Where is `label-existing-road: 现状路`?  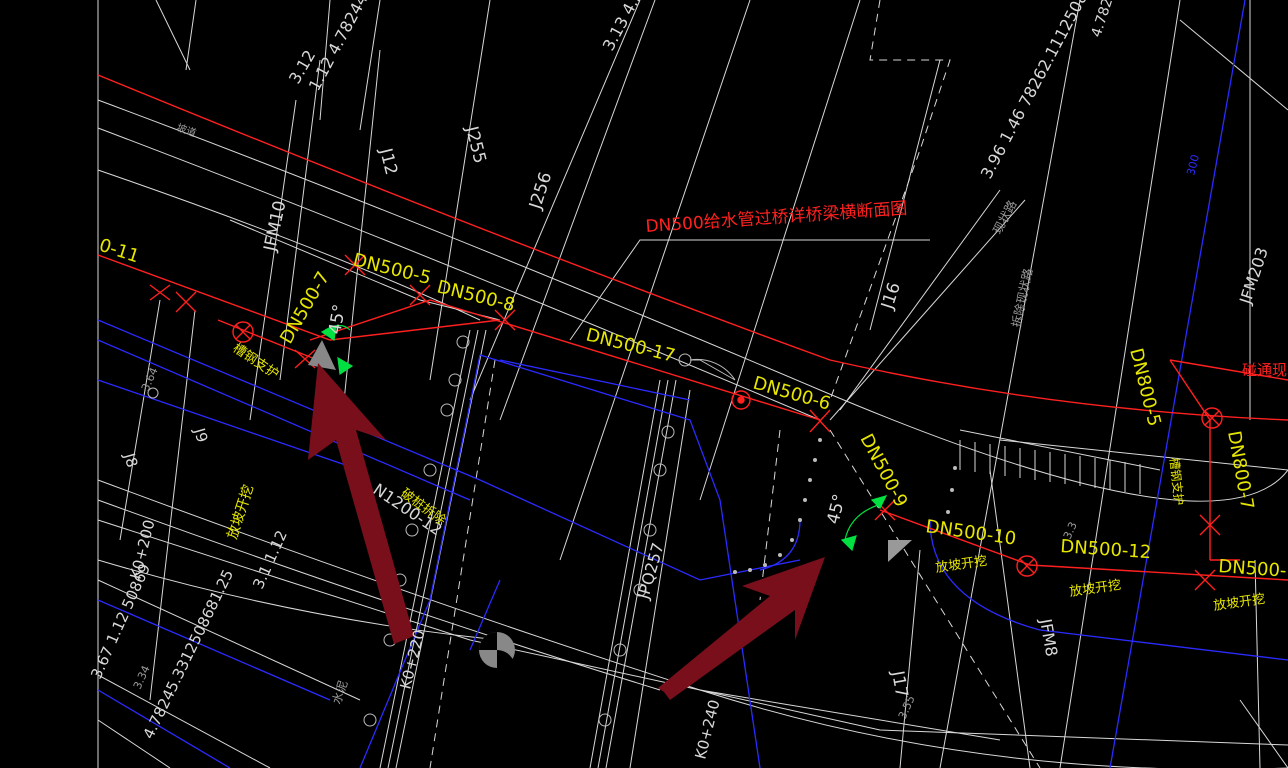
label-existing-road: 现状路 is located at coordinates (1004, 217).